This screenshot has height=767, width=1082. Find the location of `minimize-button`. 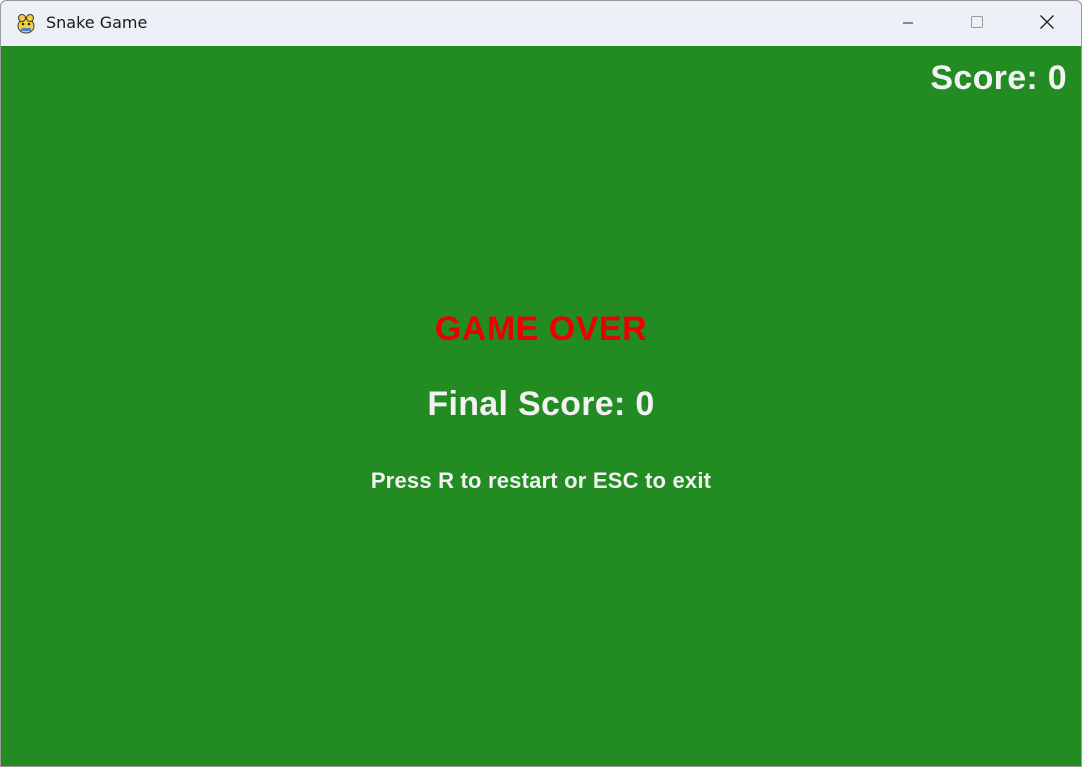

minimize-button is located at coordinates (908, 23).